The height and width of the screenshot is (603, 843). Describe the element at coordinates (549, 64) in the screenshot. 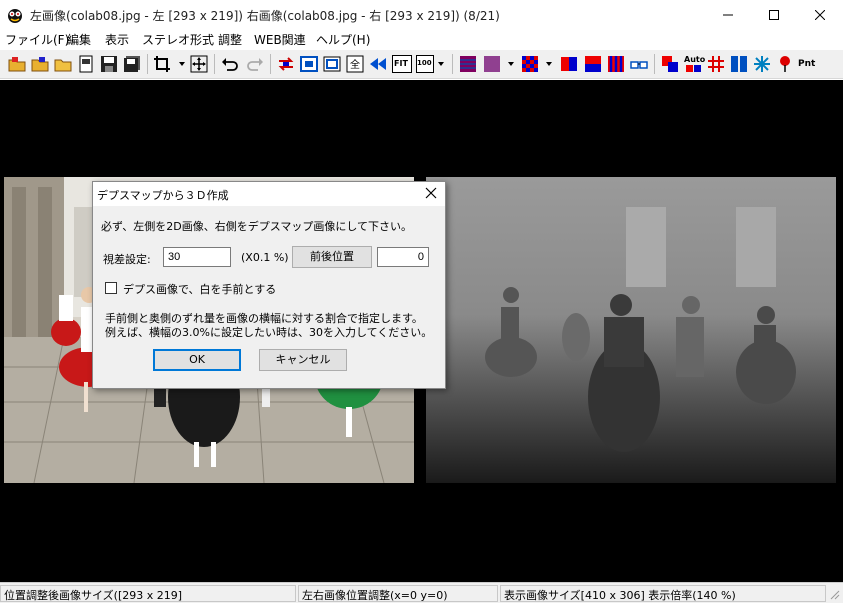

I see `checker-dropdown-icon` at that location.